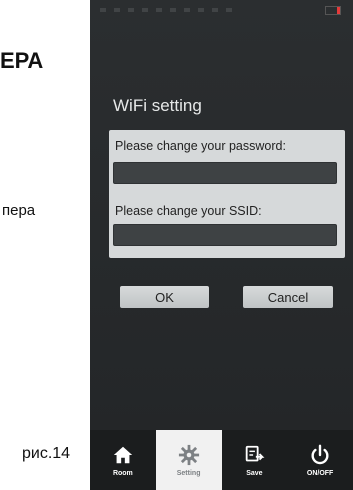  What do you see at coordinates (123, 454) in the screenshot?
I see `home-icon` at bounding box center [123, 454].